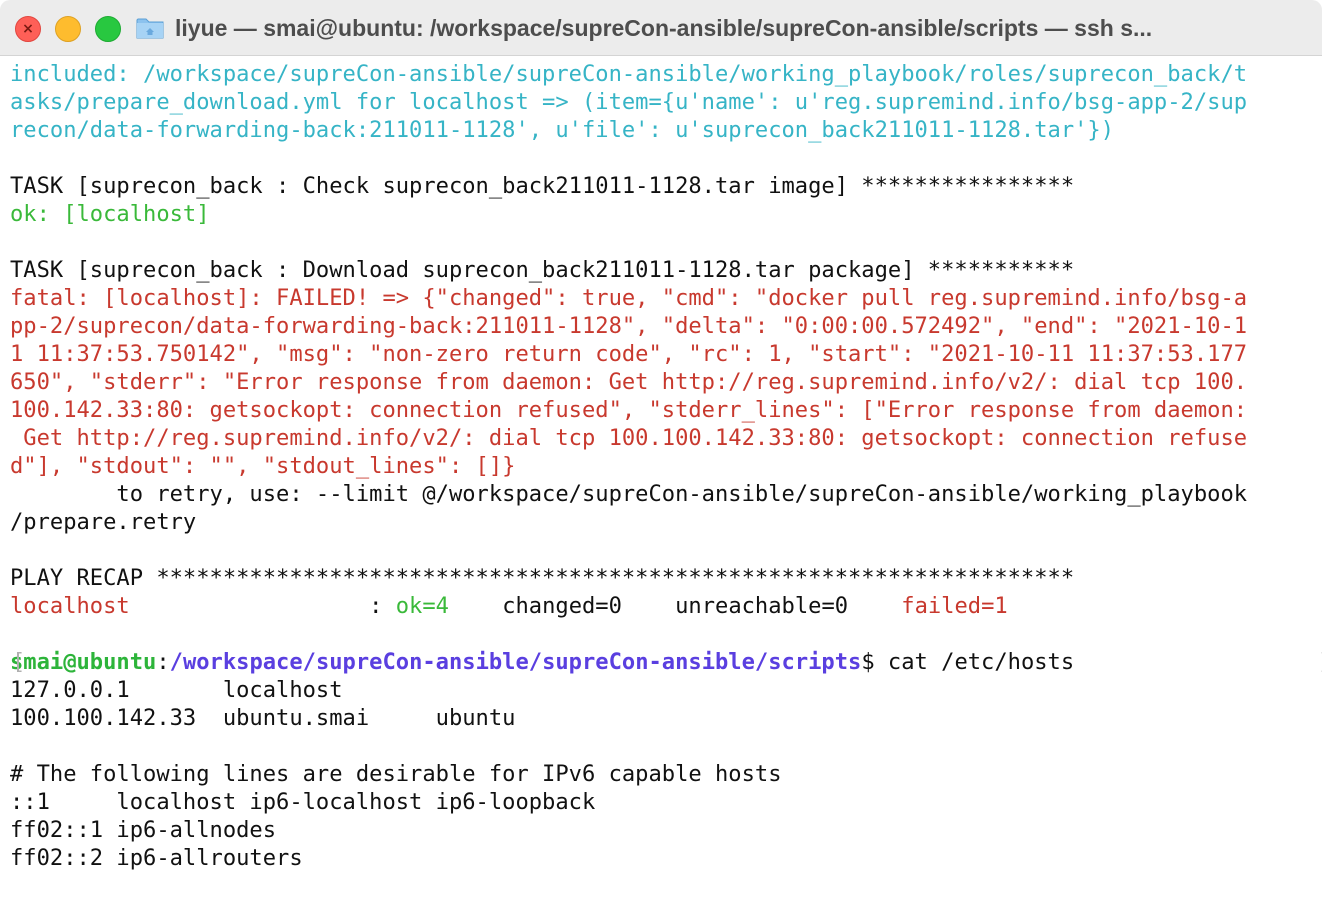 The image size is (1322, 910). I want to click on close-button: ×, so click(28, 29).